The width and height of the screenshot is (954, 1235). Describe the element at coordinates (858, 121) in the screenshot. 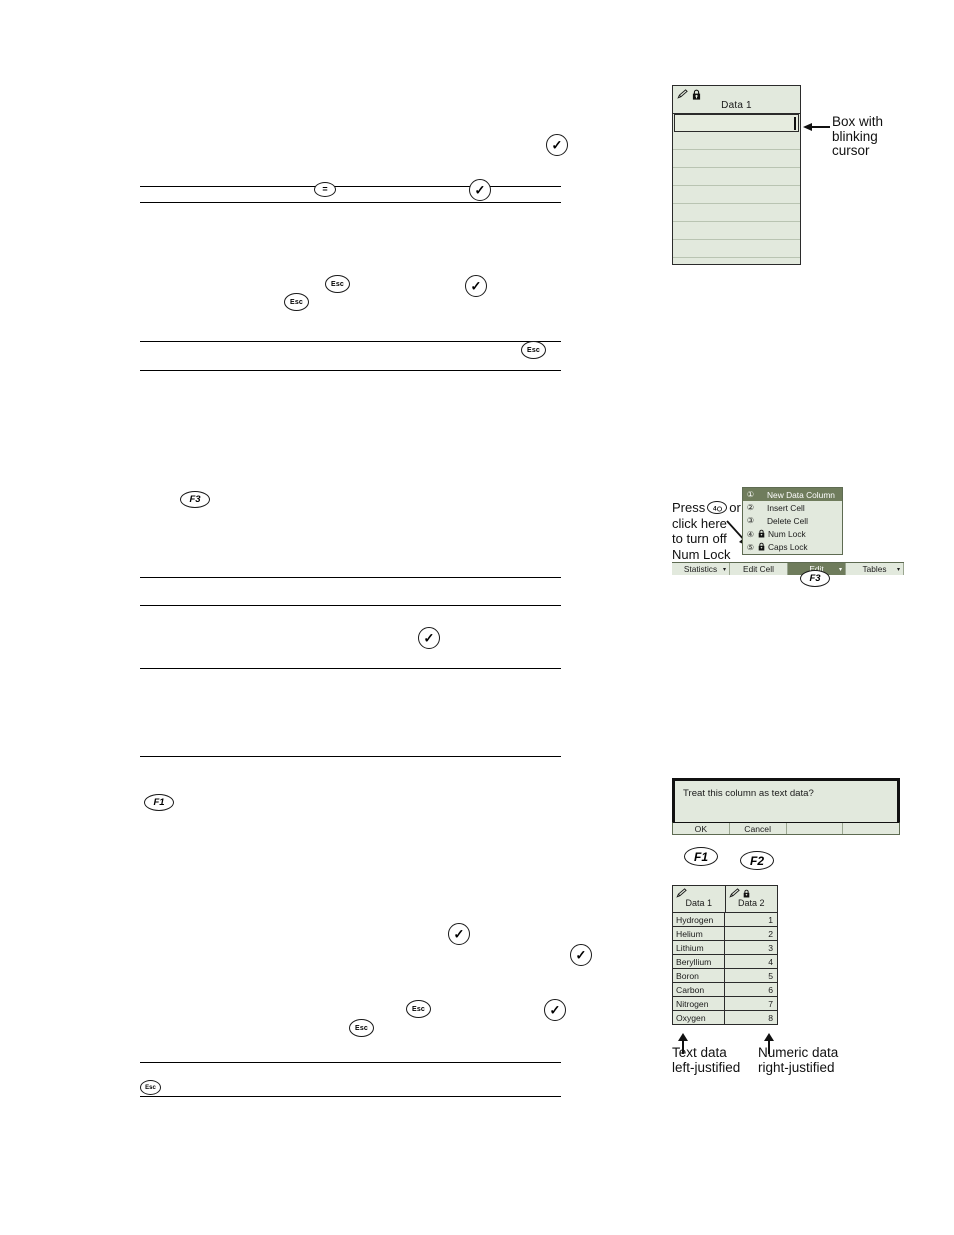

I see `callout-line-1: Box with` at that location.